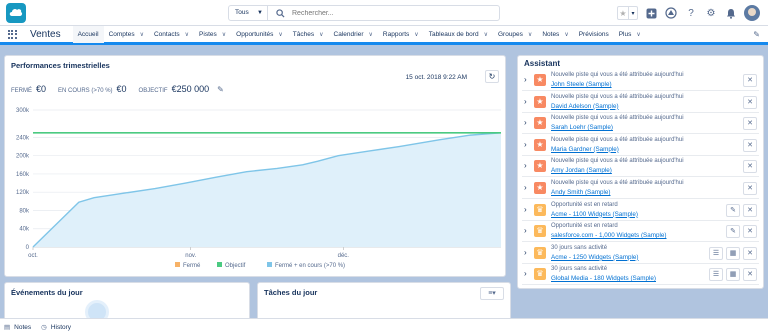 The height and width of the screenshot is (334, 768). What do you see at coordinates (259, 34) in the screenshot?
I see `nav-tab-4: Opportunités ∨` at bounding box center [259, 34].